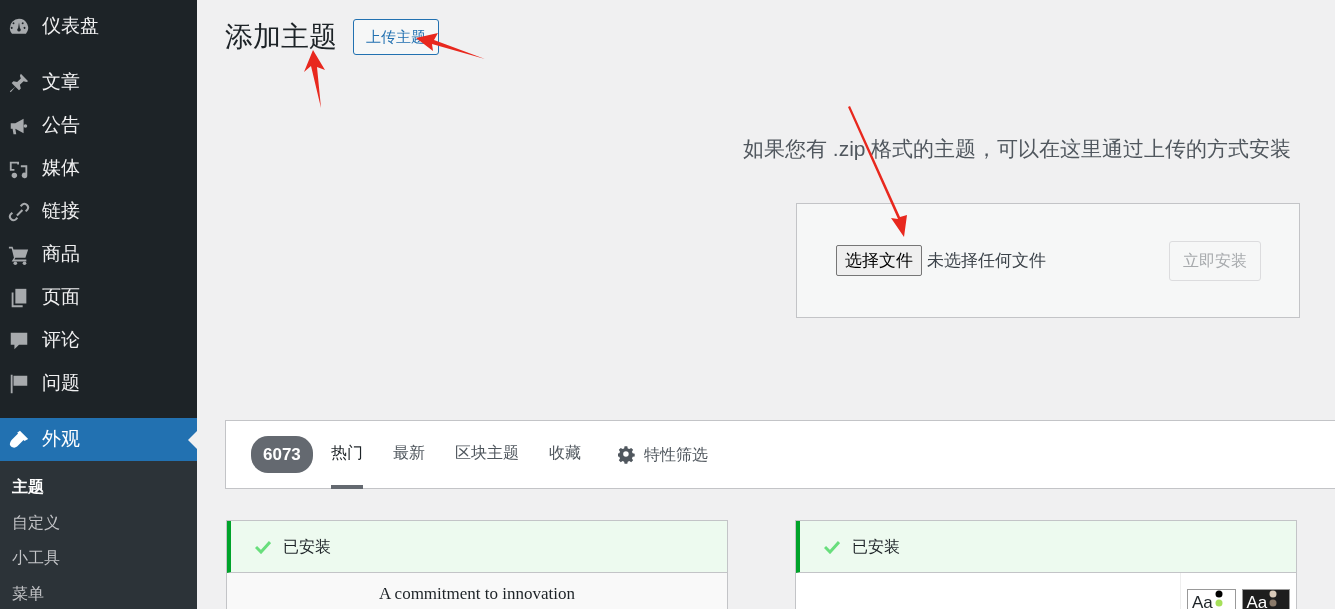 Image resolution: width=1335 pixels, height=609 pixels. I want to click on submenu-item: 自定义, so click(98, 522).